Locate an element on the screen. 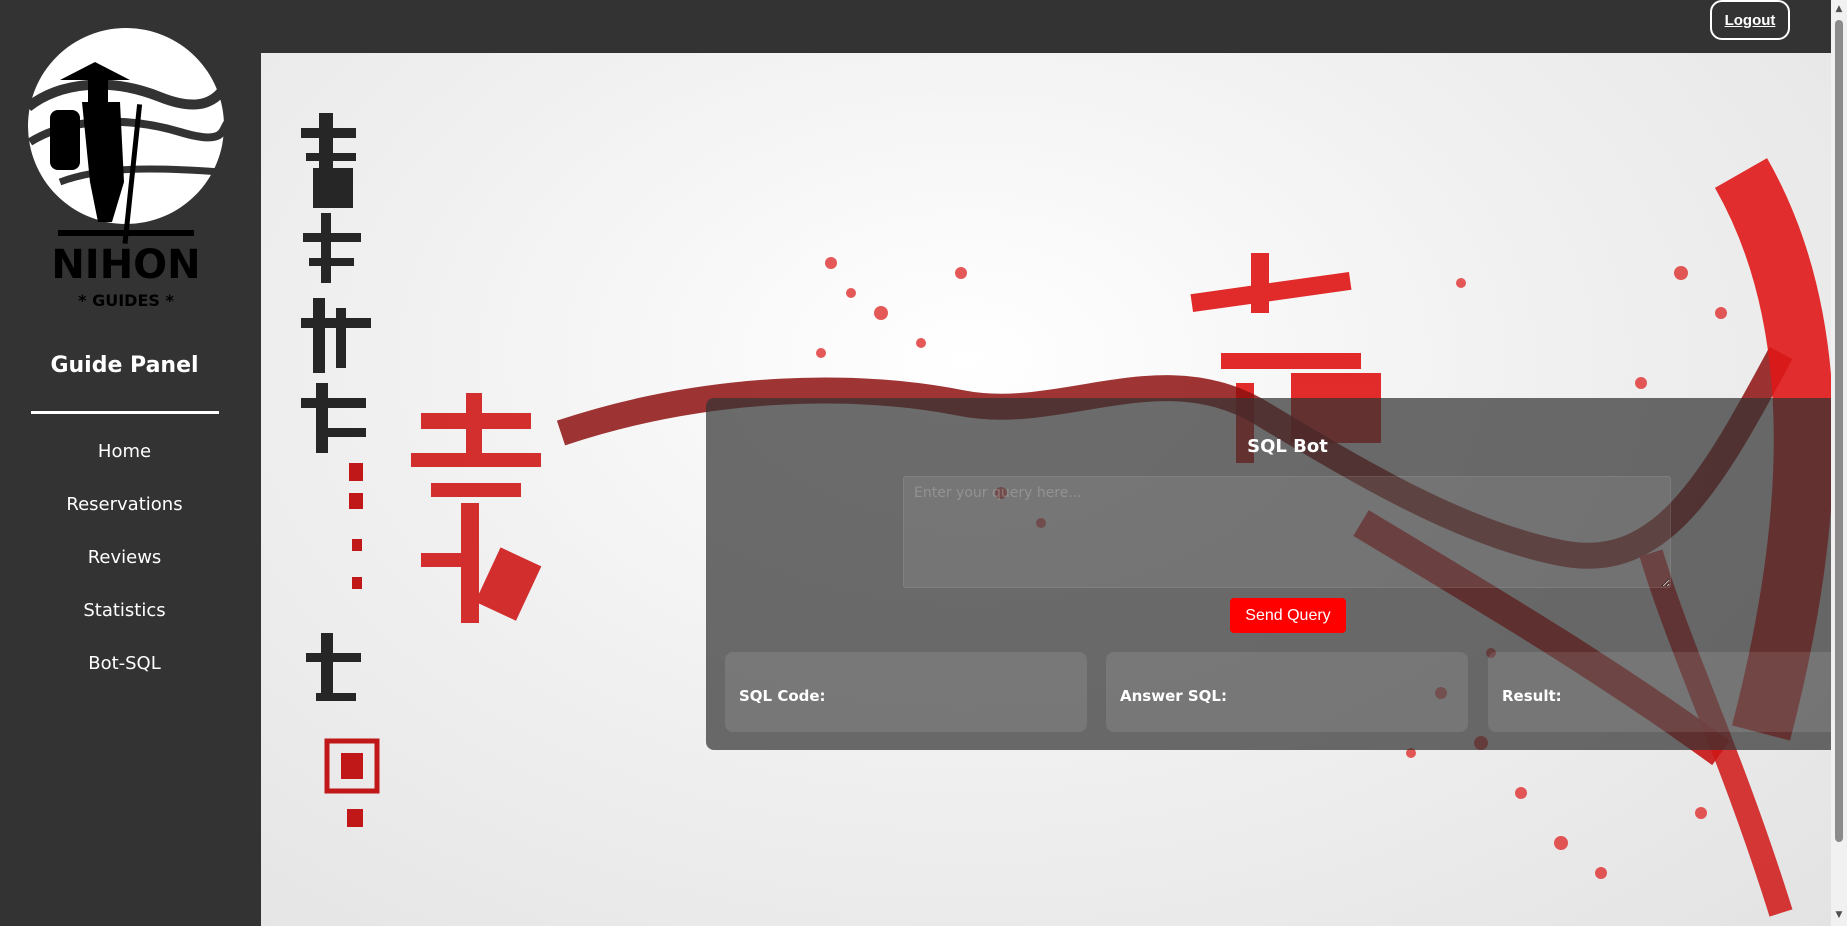 This screenshot has height=926, width=1847. logo-subtext: * GUIDES * is located at coordinates (126, 300).